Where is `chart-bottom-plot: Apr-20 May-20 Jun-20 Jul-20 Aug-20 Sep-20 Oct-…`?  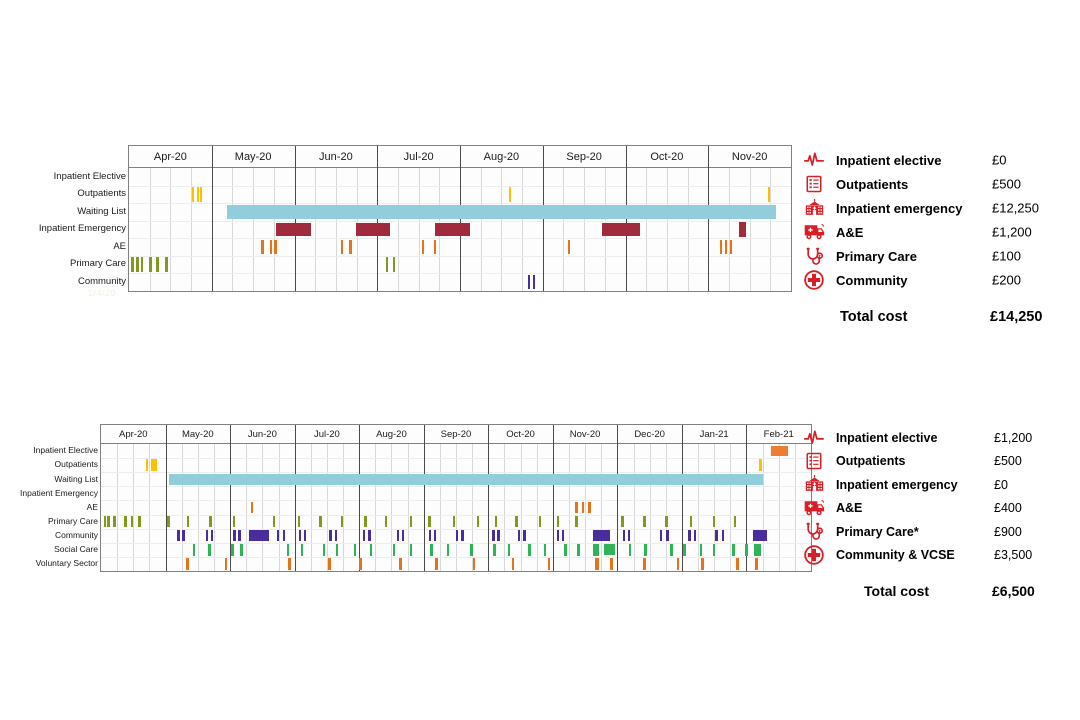
chart-bottom-plot: Apr-20 May-20 Jun-20 Jul-20 Aug-20 Sep-20 Oct-… is located at coordinates (456, 498).